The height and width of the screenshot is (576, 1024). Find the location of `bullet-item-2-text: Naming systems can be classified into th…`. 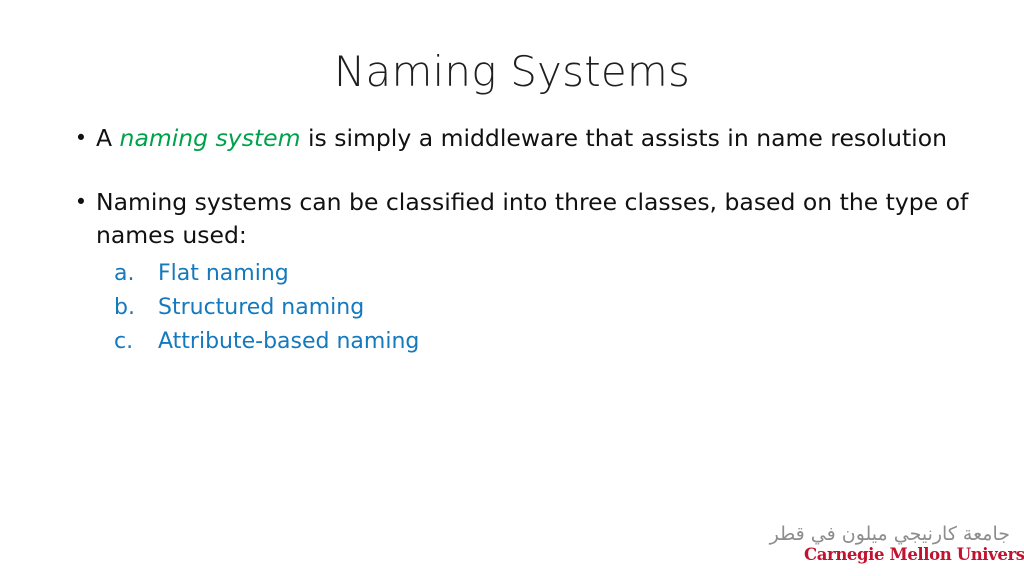

bullet-item-2-text: Naming systems can be classified into th… is located at coordinates (532, 218).